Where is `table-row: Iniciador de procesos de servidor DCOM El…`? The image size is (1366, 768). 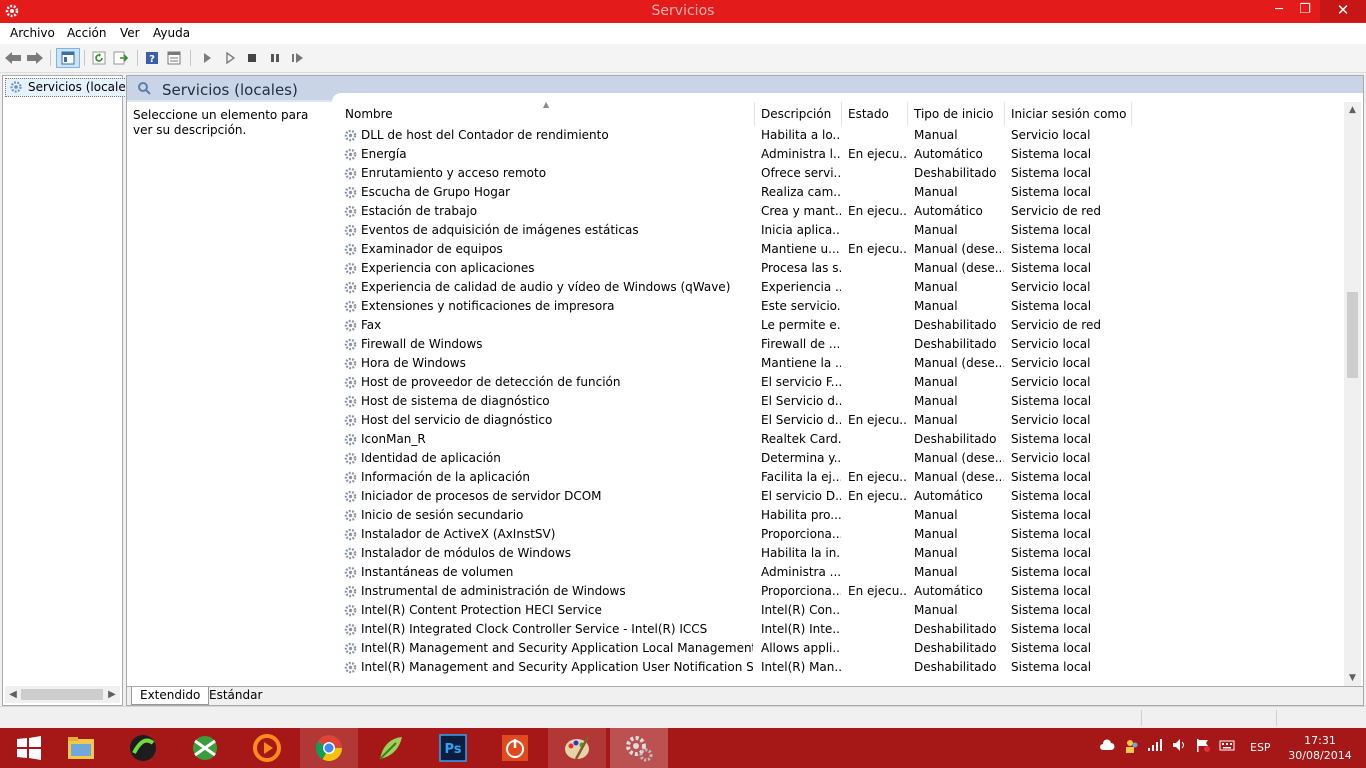 table-row: Iniciador de procesos de servidor DCOM El… is located at coordinates (843, 496).